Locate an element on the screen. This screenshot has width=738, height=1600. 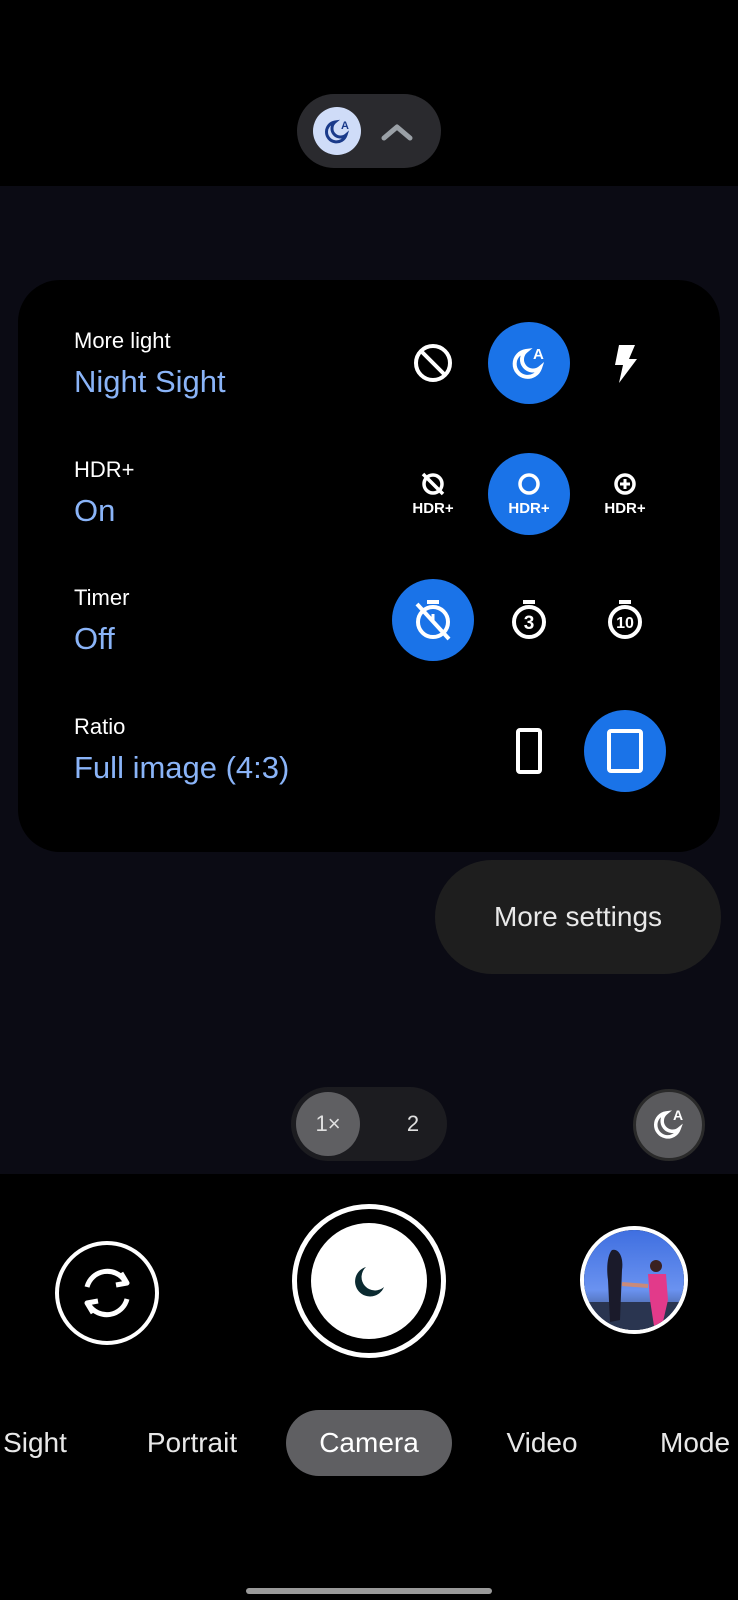
setting-label: HDR+ is located at coordinates (104, 469).